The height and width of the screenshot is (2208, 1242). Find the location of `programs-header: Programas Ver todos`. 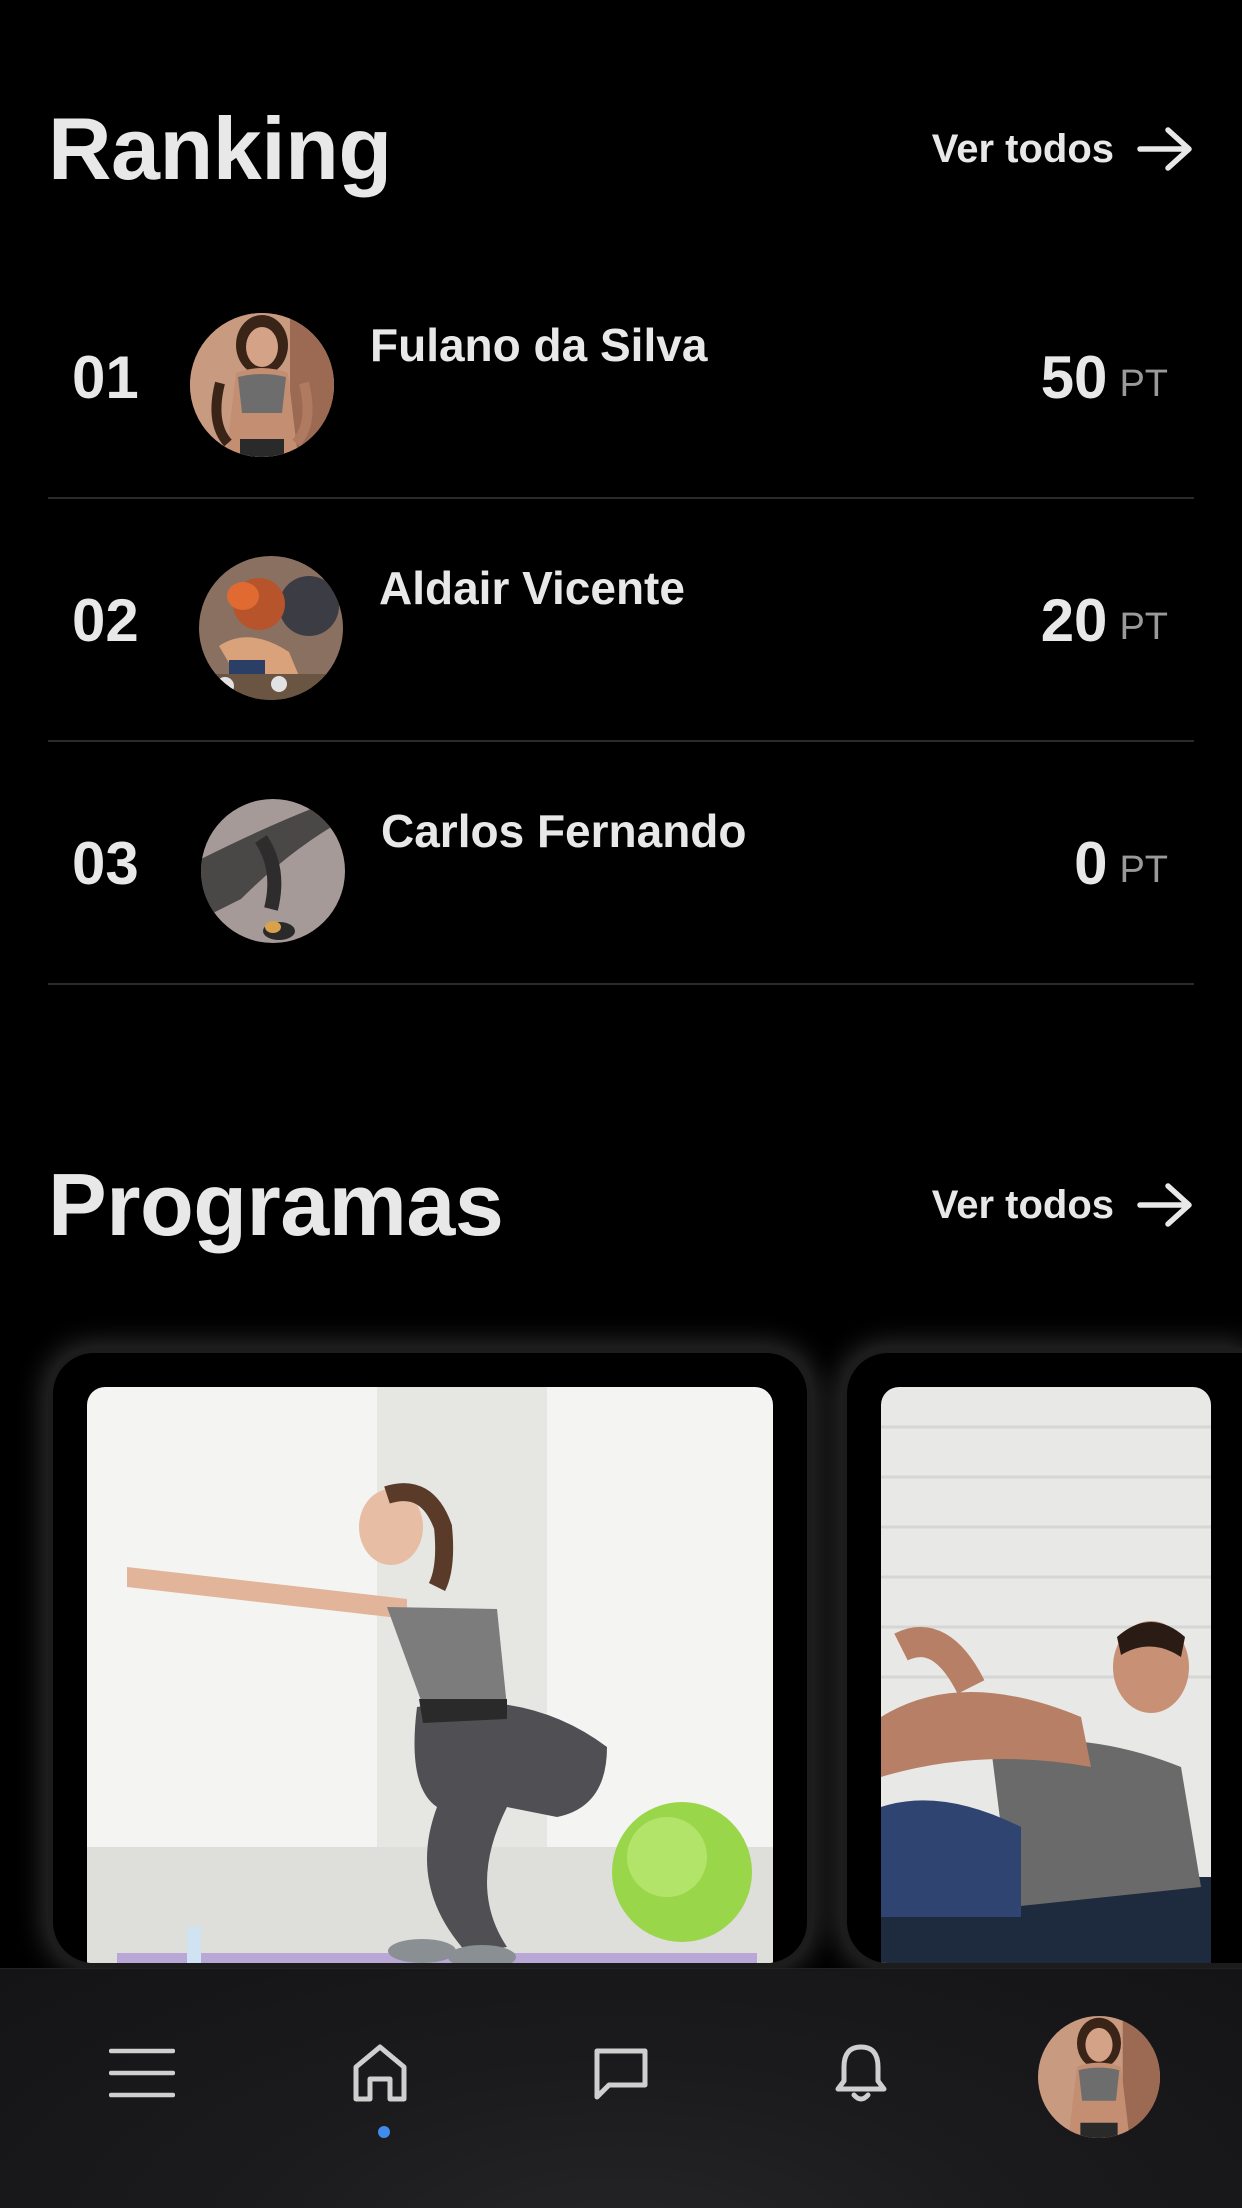

programs-header: Programas Ver todos is located at coordinates (621, 1205).